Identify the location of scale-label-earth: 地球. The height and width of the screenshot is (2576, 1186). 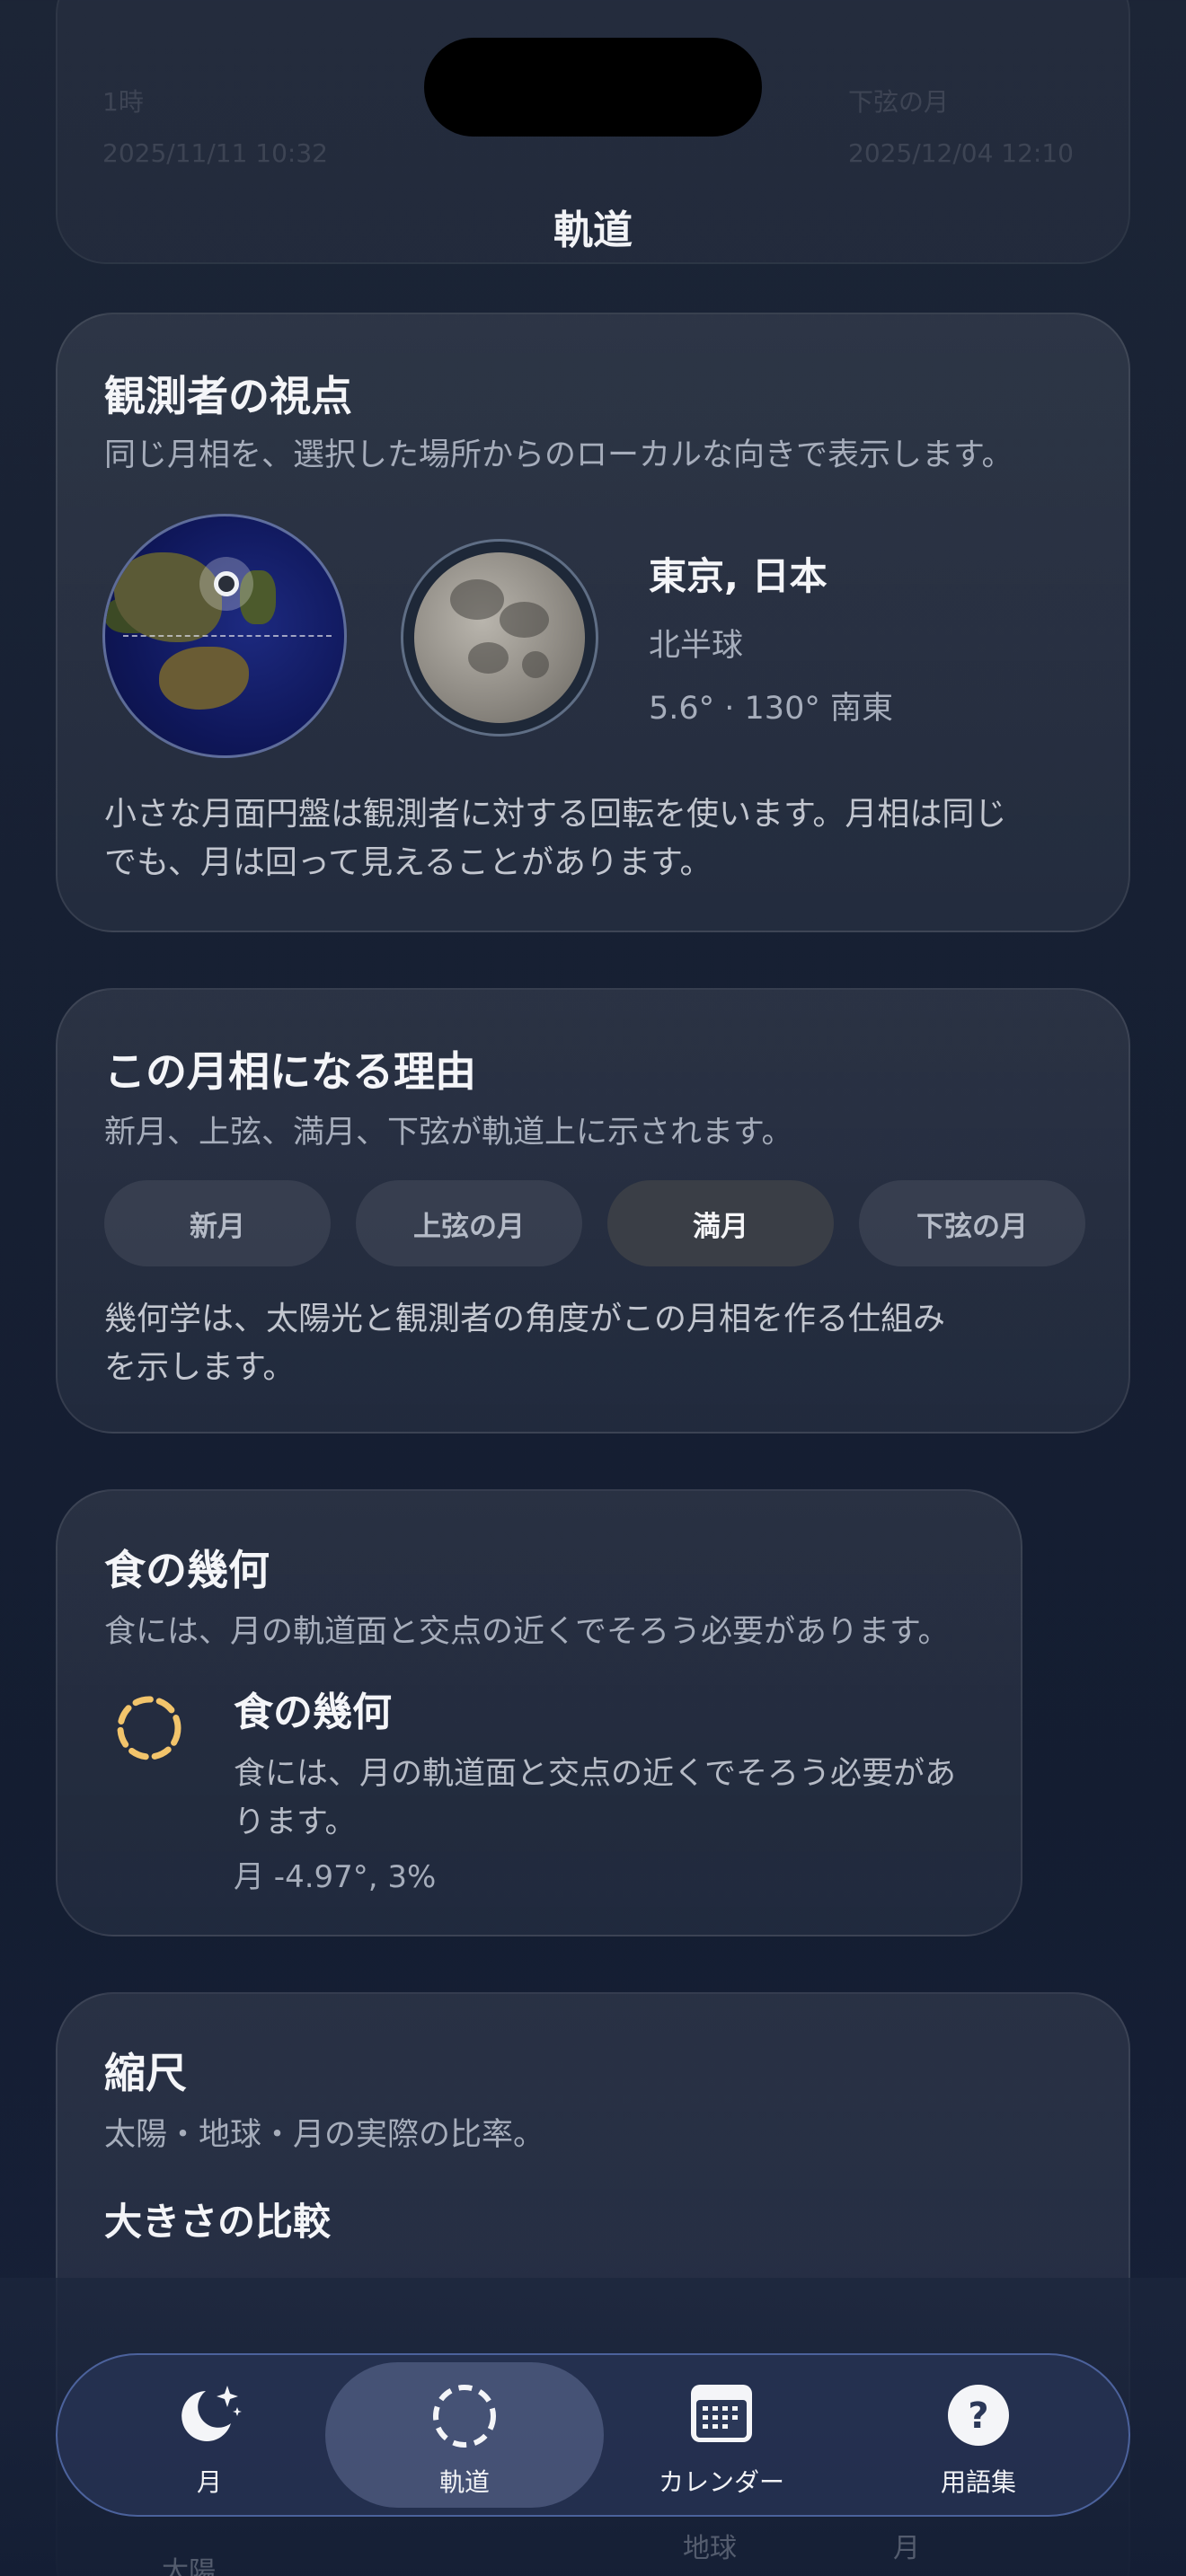
(710, 2548).